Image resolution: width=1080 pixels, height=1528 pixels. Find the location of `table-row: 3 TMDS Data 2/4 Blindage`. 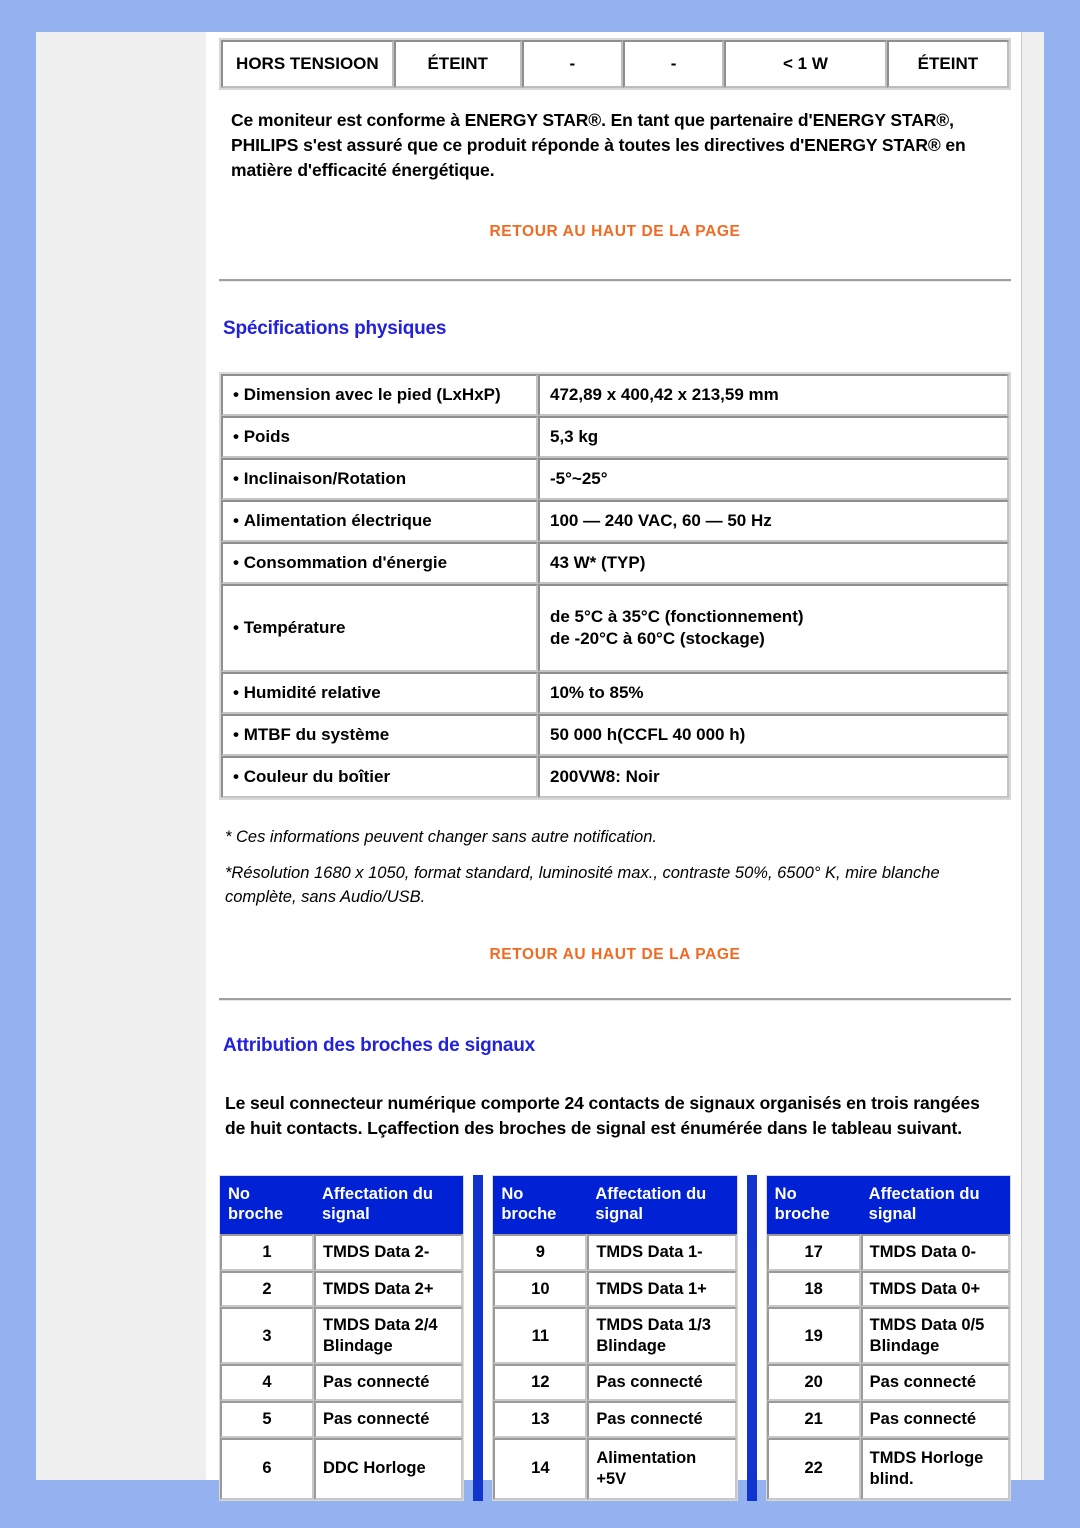

table-row: 3 TMDS Data 2/4 Blindage is located at coordinates (342, 1336).